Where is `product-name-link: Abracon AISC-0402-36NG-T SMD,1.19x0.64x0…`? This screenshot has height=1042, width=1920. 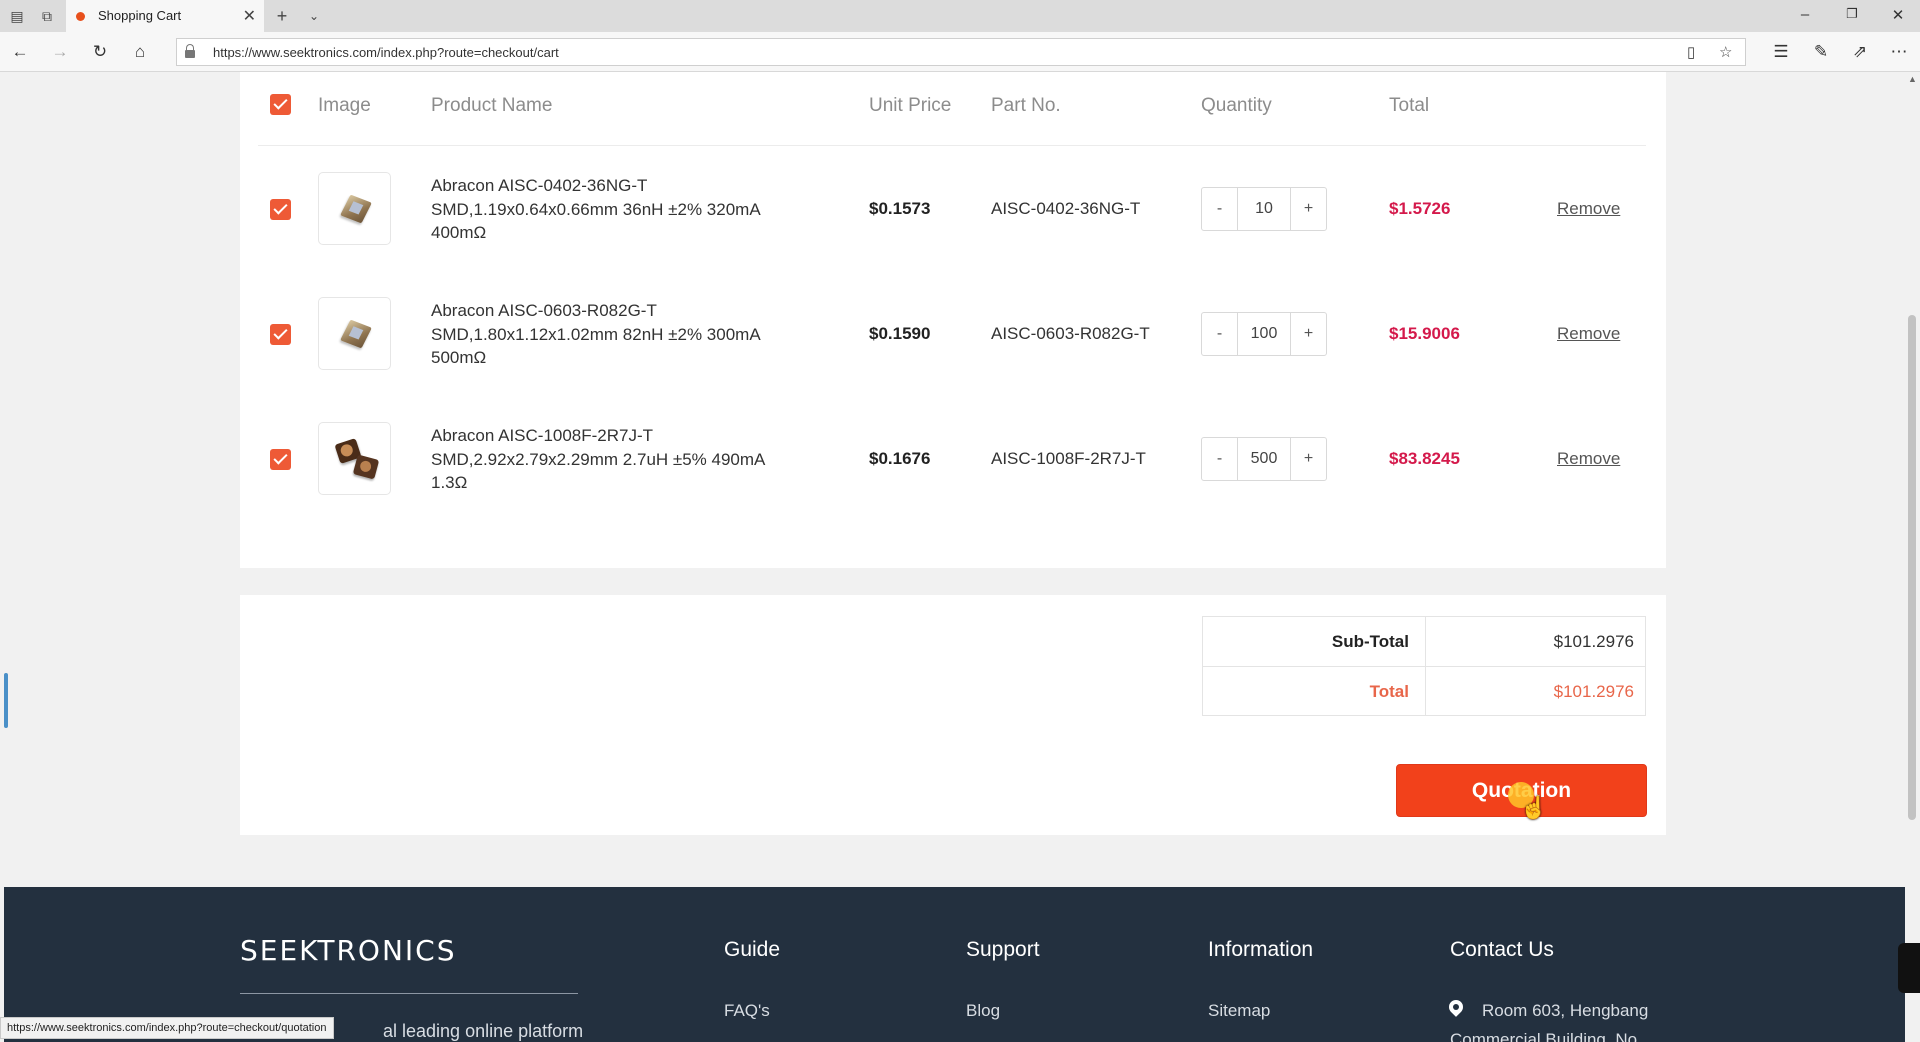 product-name-link: Abracon AISC-0402-36NG-T SMD,1.19x0.64x0… is located at coordinates (611, 209).